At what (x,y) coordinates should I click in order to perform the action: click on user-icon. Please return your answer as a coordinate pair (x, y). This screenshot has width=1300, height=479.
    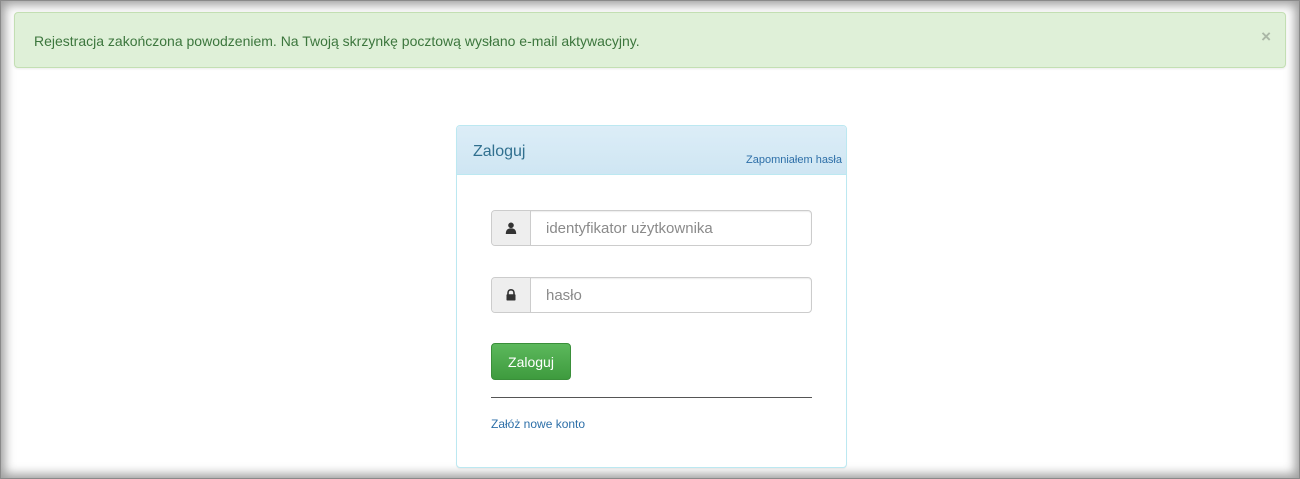
    Looking at the image, I should click on (511, 228).